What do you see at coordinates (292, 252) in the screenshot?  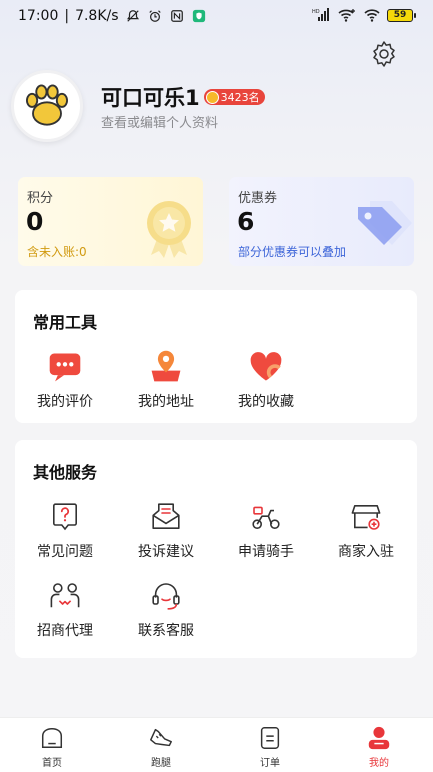 I see `coupon-note: 部分优惠券可以叠加` at bounding box center [292, 252].